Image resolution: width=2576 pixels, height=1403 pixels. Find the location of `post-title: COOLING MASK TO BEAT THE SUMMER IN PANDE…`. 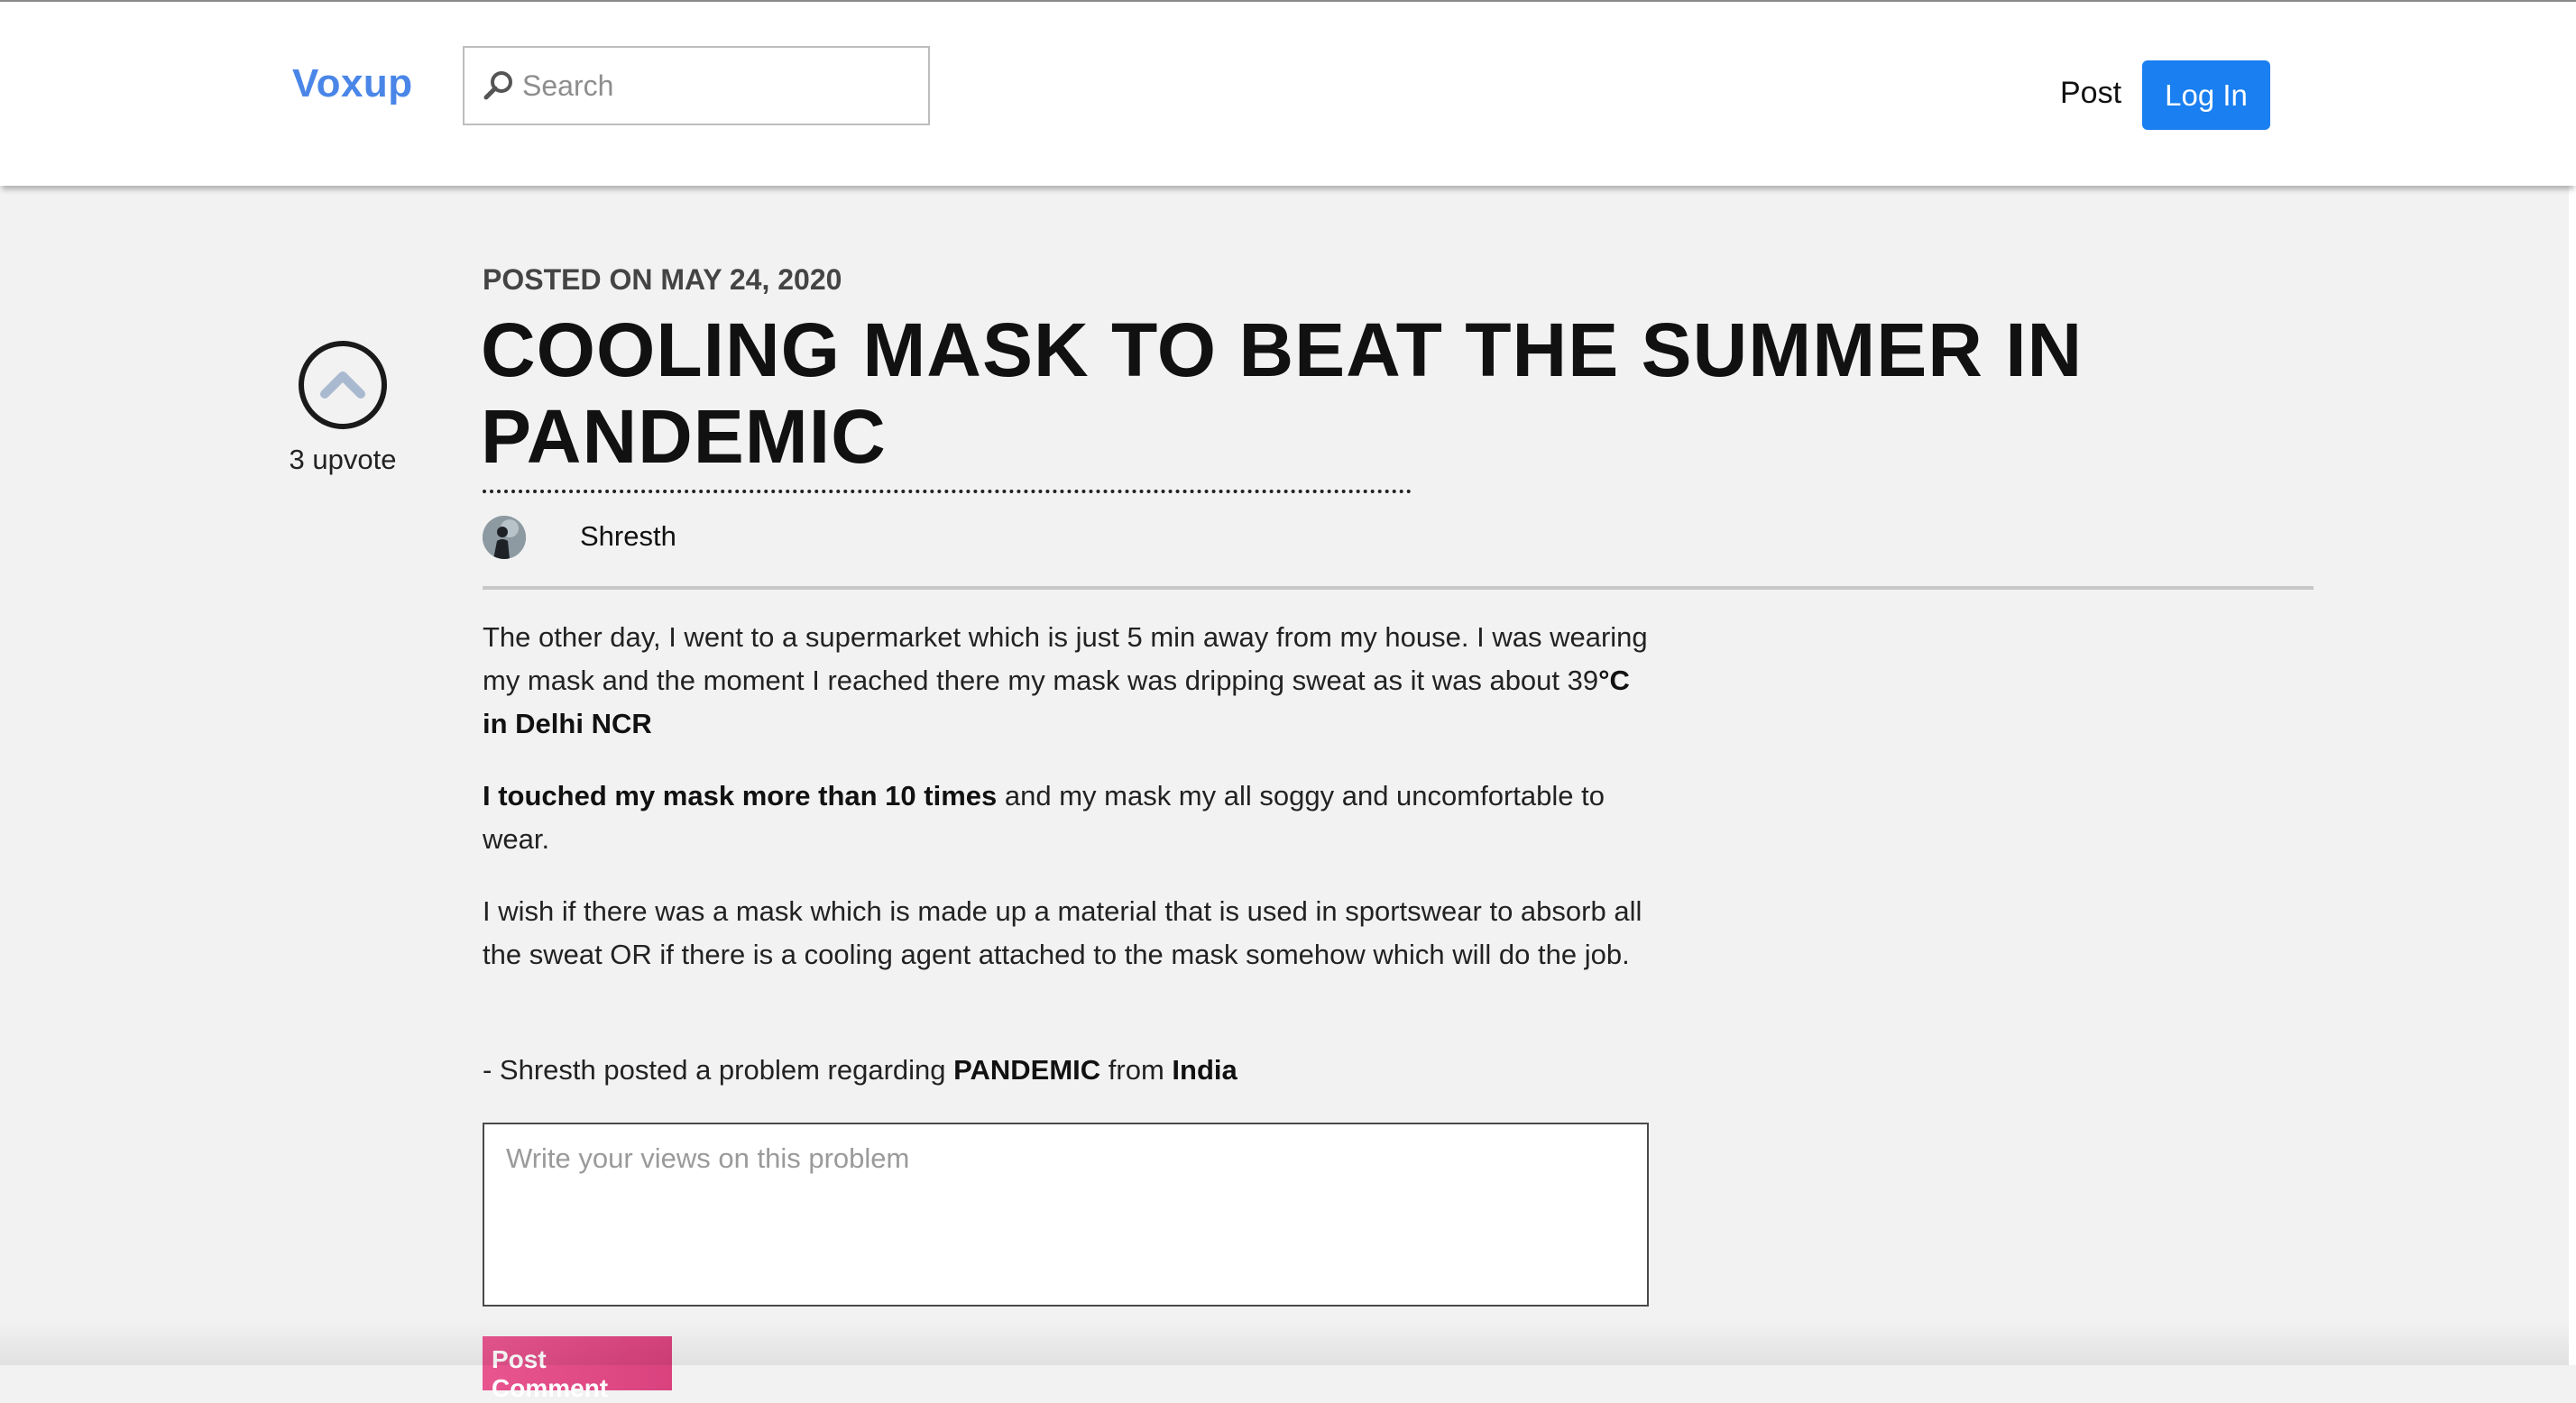

post-title: COOLING MASK TO BEAT THE SUMMER IN PANDE… is located at coordinates (1282, 393).